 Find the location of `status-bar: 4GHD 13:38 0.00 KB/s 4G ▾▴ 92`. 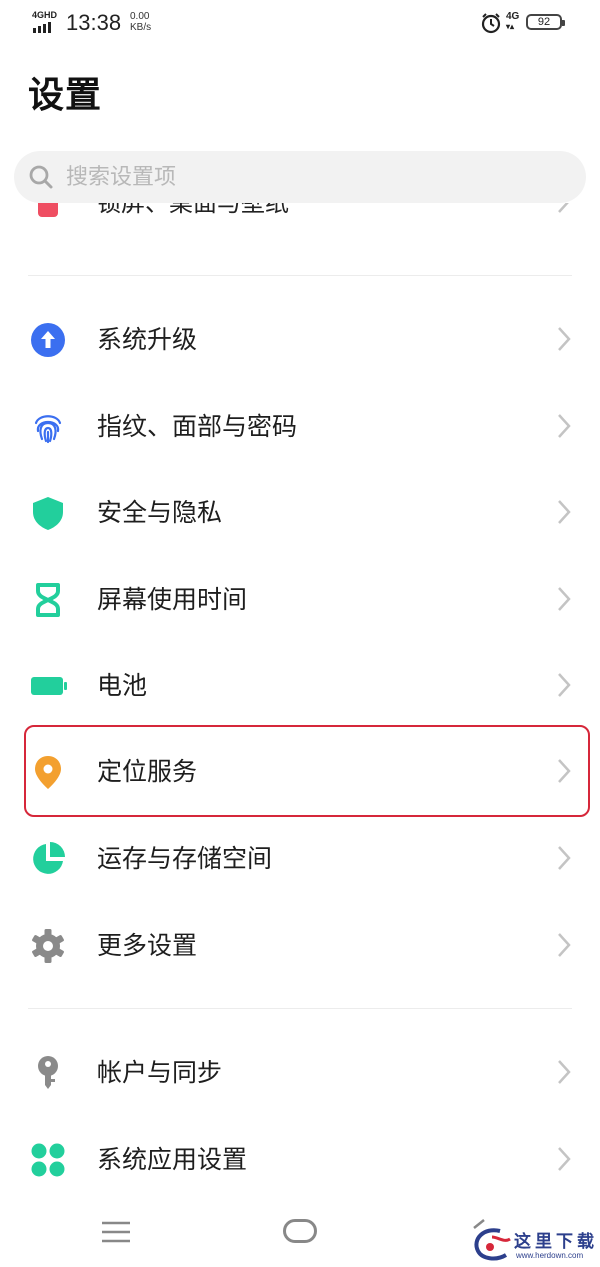

status-bar: 4GHD 13:38 0.00 KB/s 4G ▾▴ 92 is located at coordinates (300, 24).